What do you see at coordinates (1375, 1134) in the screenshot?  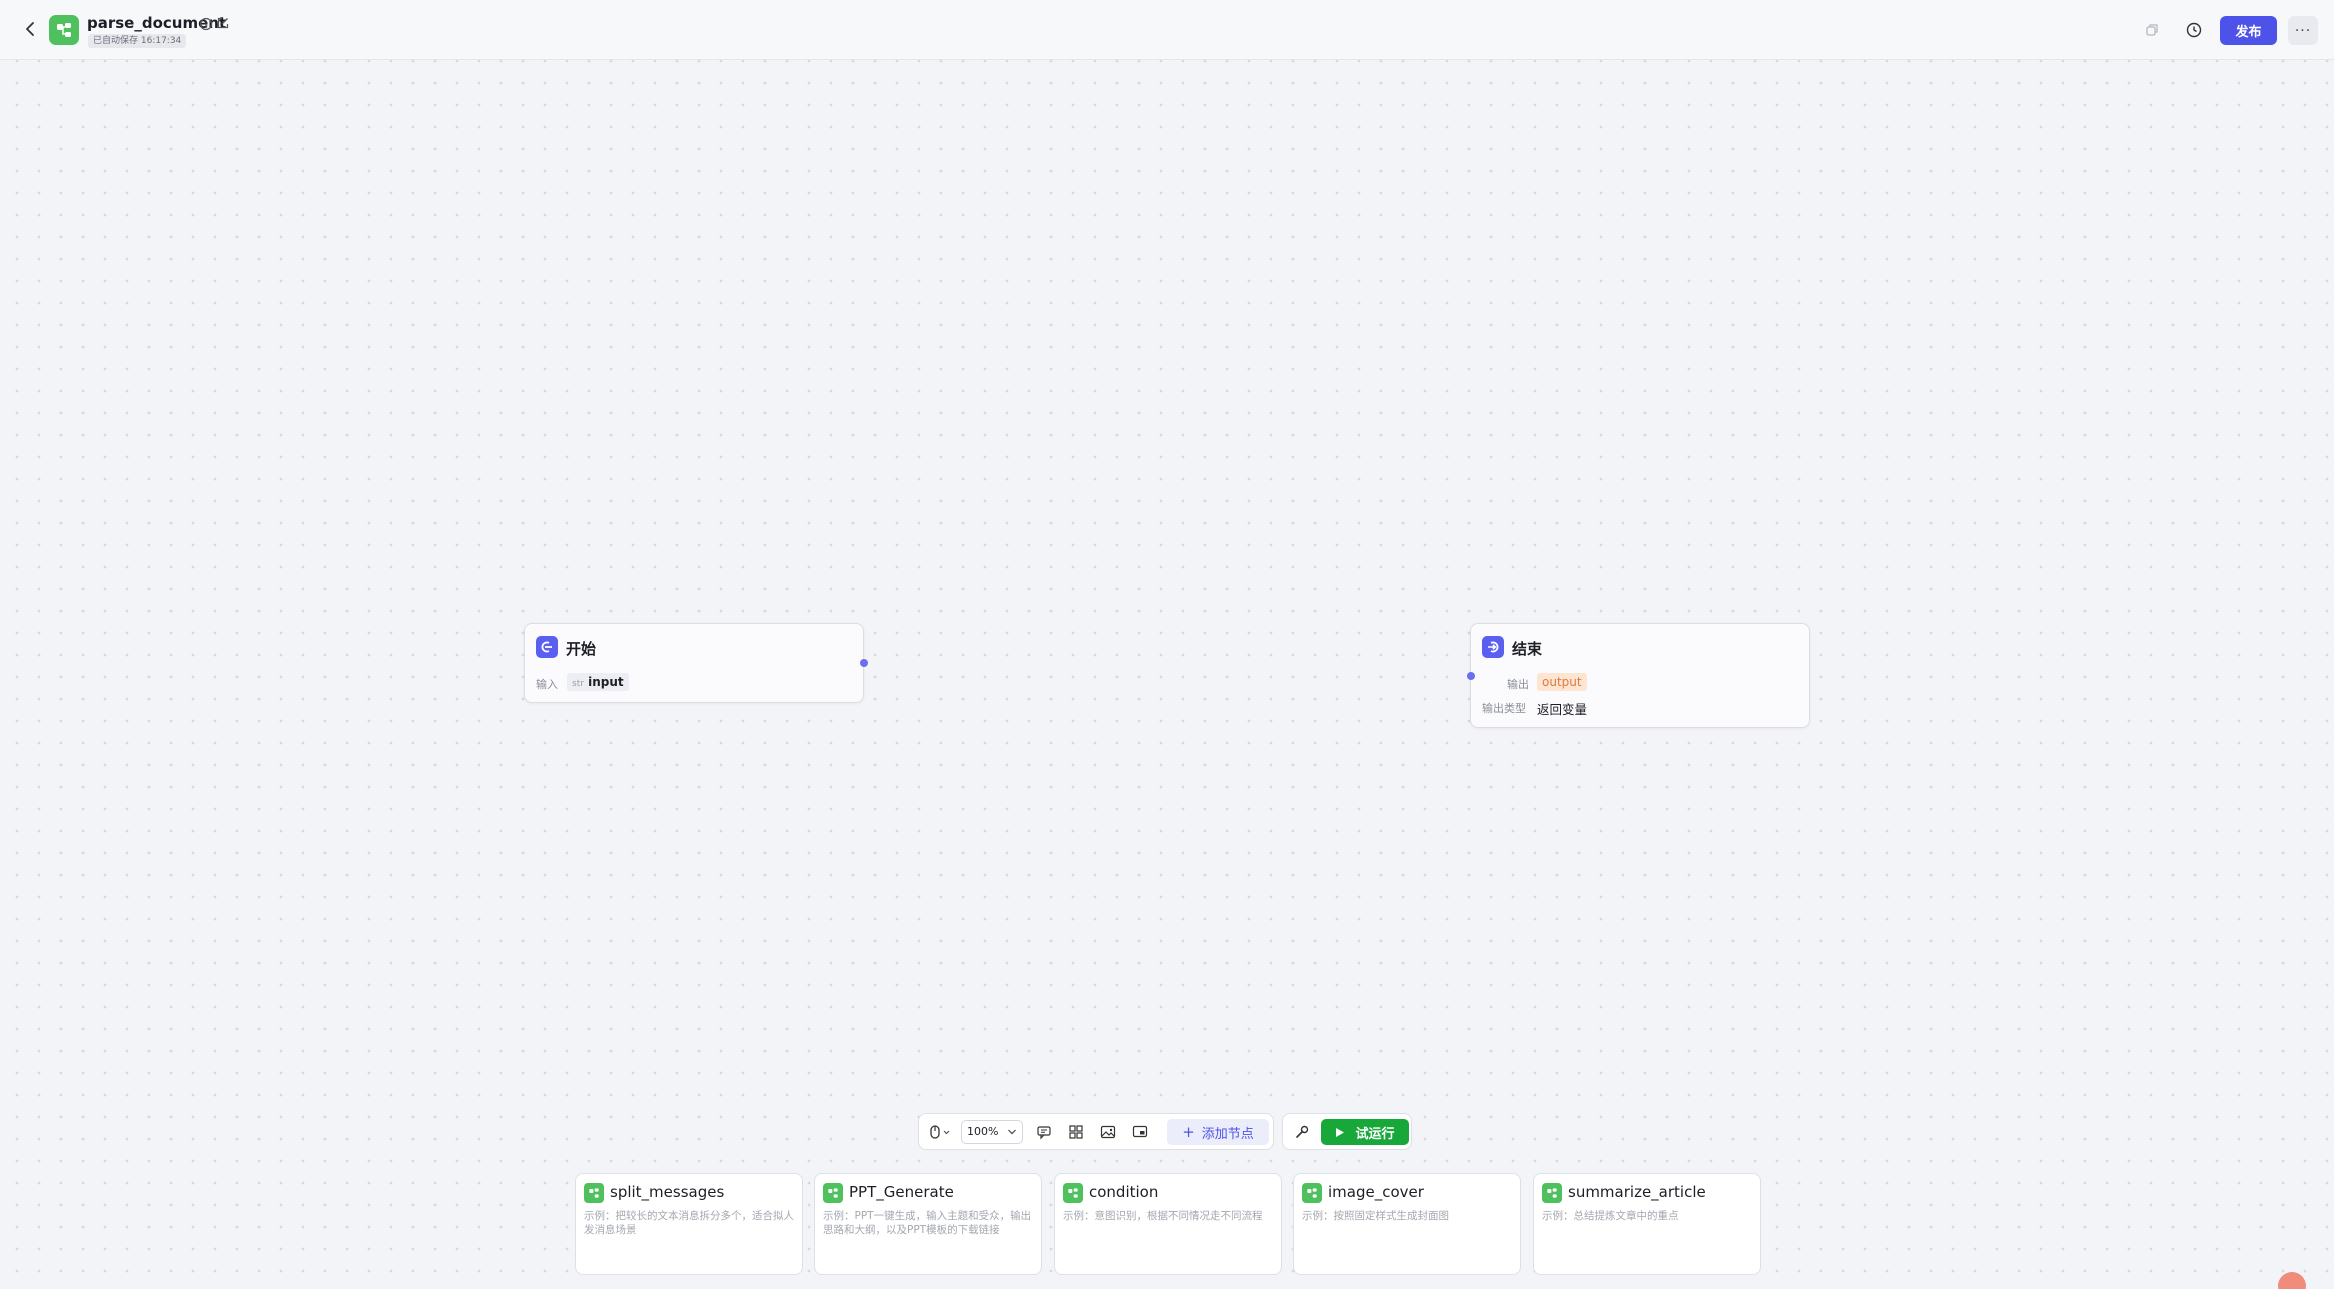 I see `test-run-label: 试运行` at bounding box center [1375, 1134].